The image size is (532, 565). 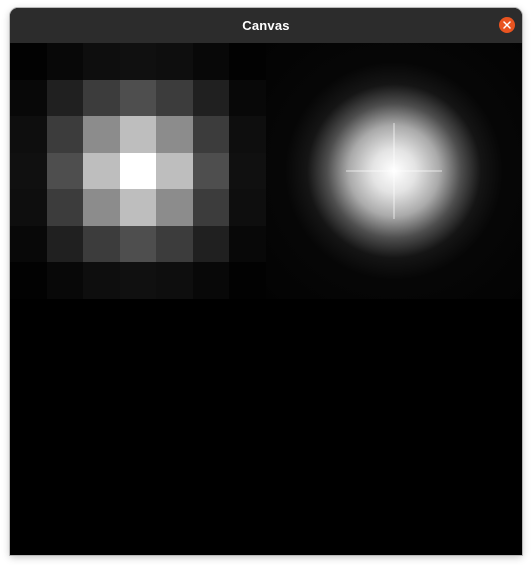 I want to click on glow-highlight-vertical, so click(x=394, y=171).